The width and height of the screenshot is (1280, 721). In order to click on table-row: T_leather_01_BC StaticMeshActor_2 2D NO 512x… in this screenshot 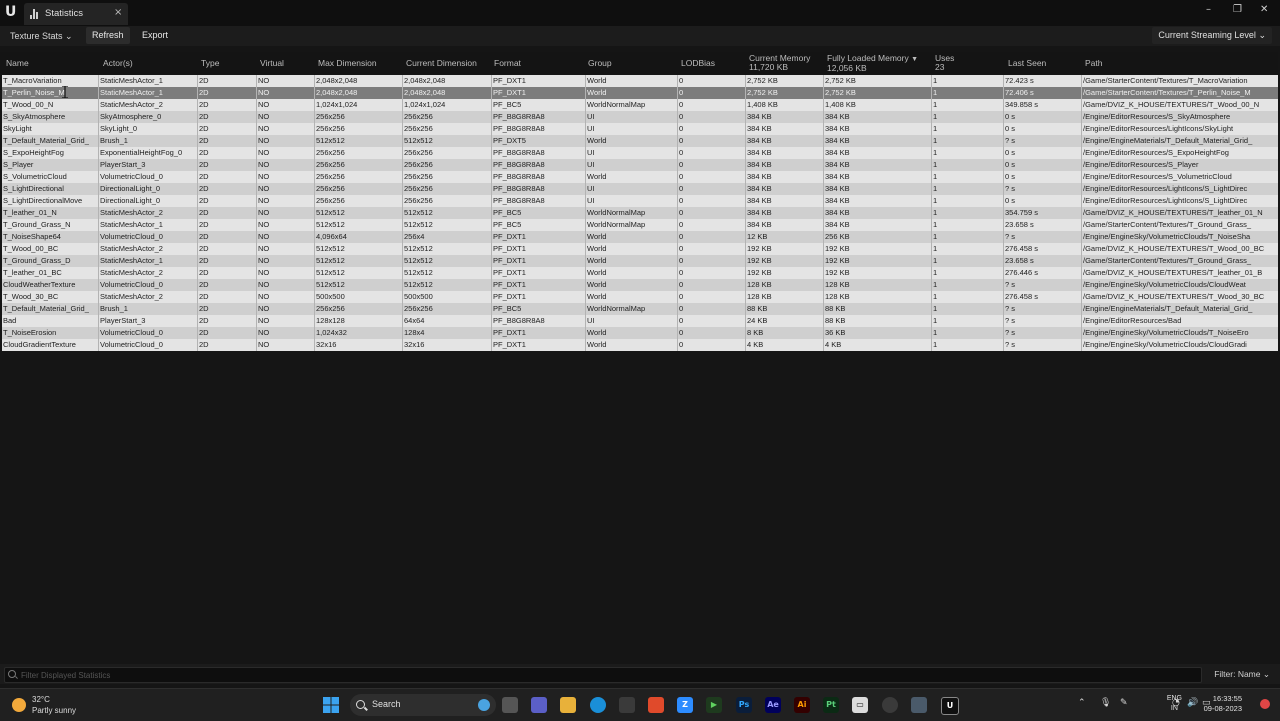, I will do `click(640, 273)`.